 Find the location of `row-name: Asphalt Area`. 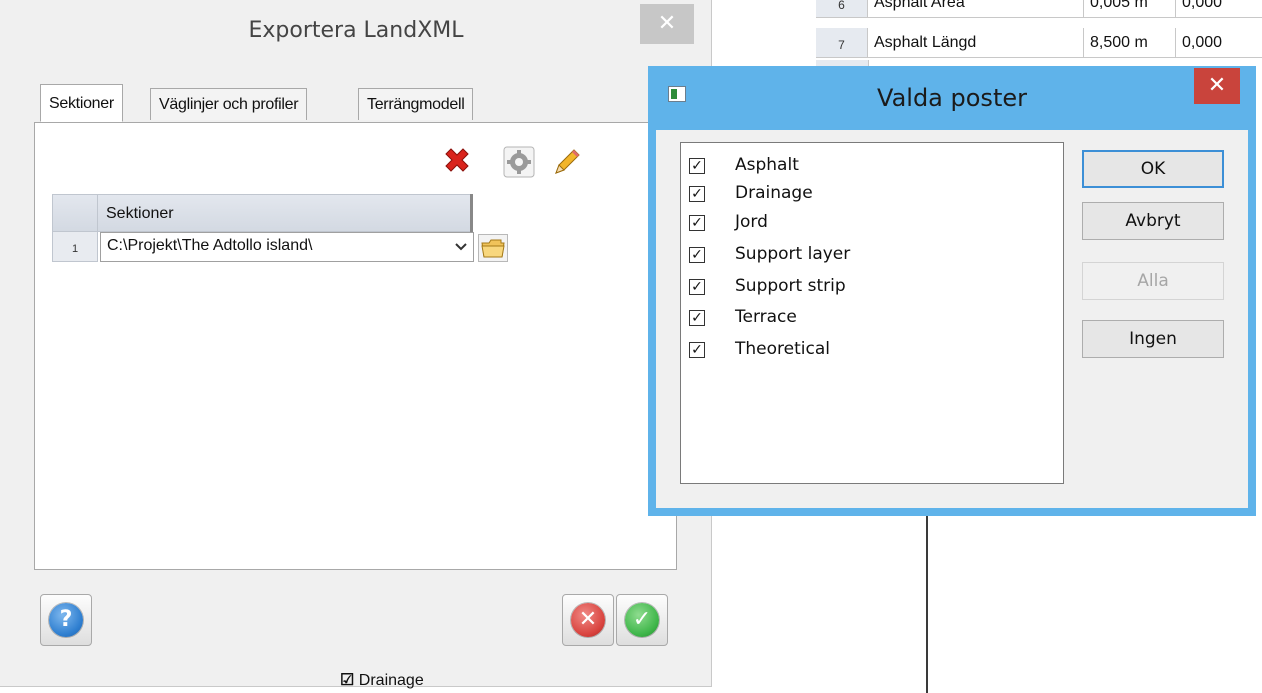

row-name: Asphalt Area is located at coordinates (976, 9).